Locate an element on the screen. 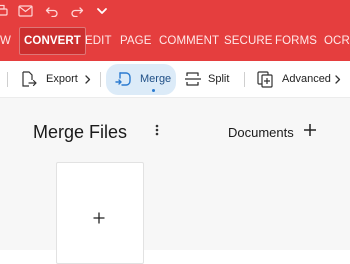 The width and height of the screenshot is (350, 264). split-label: Split is located at coordinates (219, 79).